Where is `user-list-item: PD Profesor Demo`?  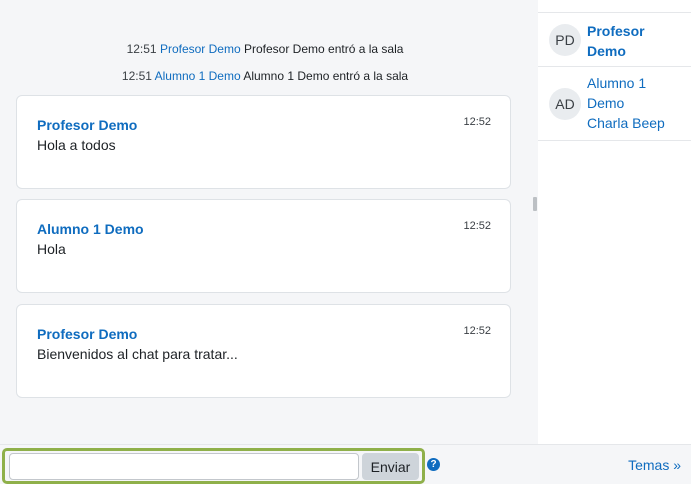 user-list-item: PD Profesor Demo is located at coordinates (614, 40).